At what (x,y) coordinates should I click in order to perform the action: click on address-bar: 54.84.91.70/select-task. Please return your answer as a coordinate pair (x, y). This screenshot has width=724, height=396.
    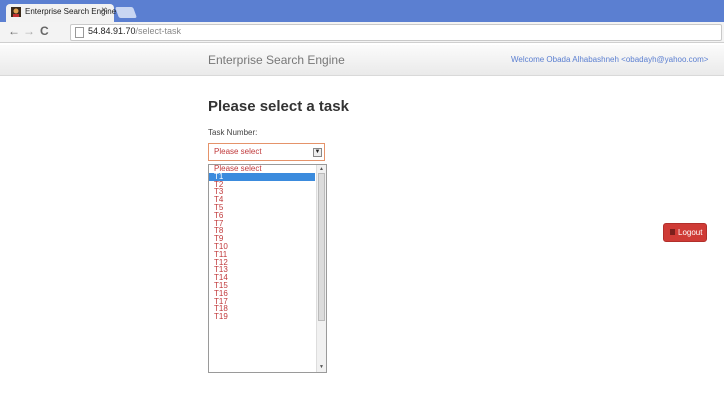
    Looking at the image, I should click on (396, 32).